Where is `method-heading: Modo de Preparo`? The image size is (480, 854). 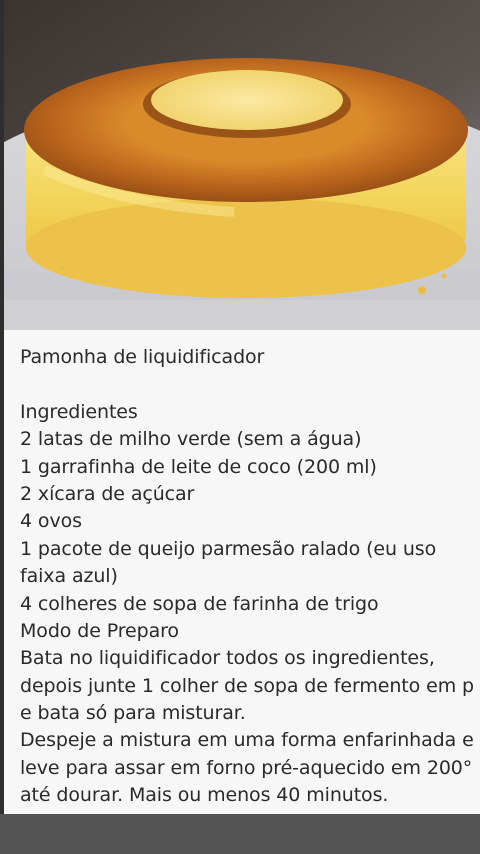
method-heading: Modo de Preparo is located at coordinates (99, 630).